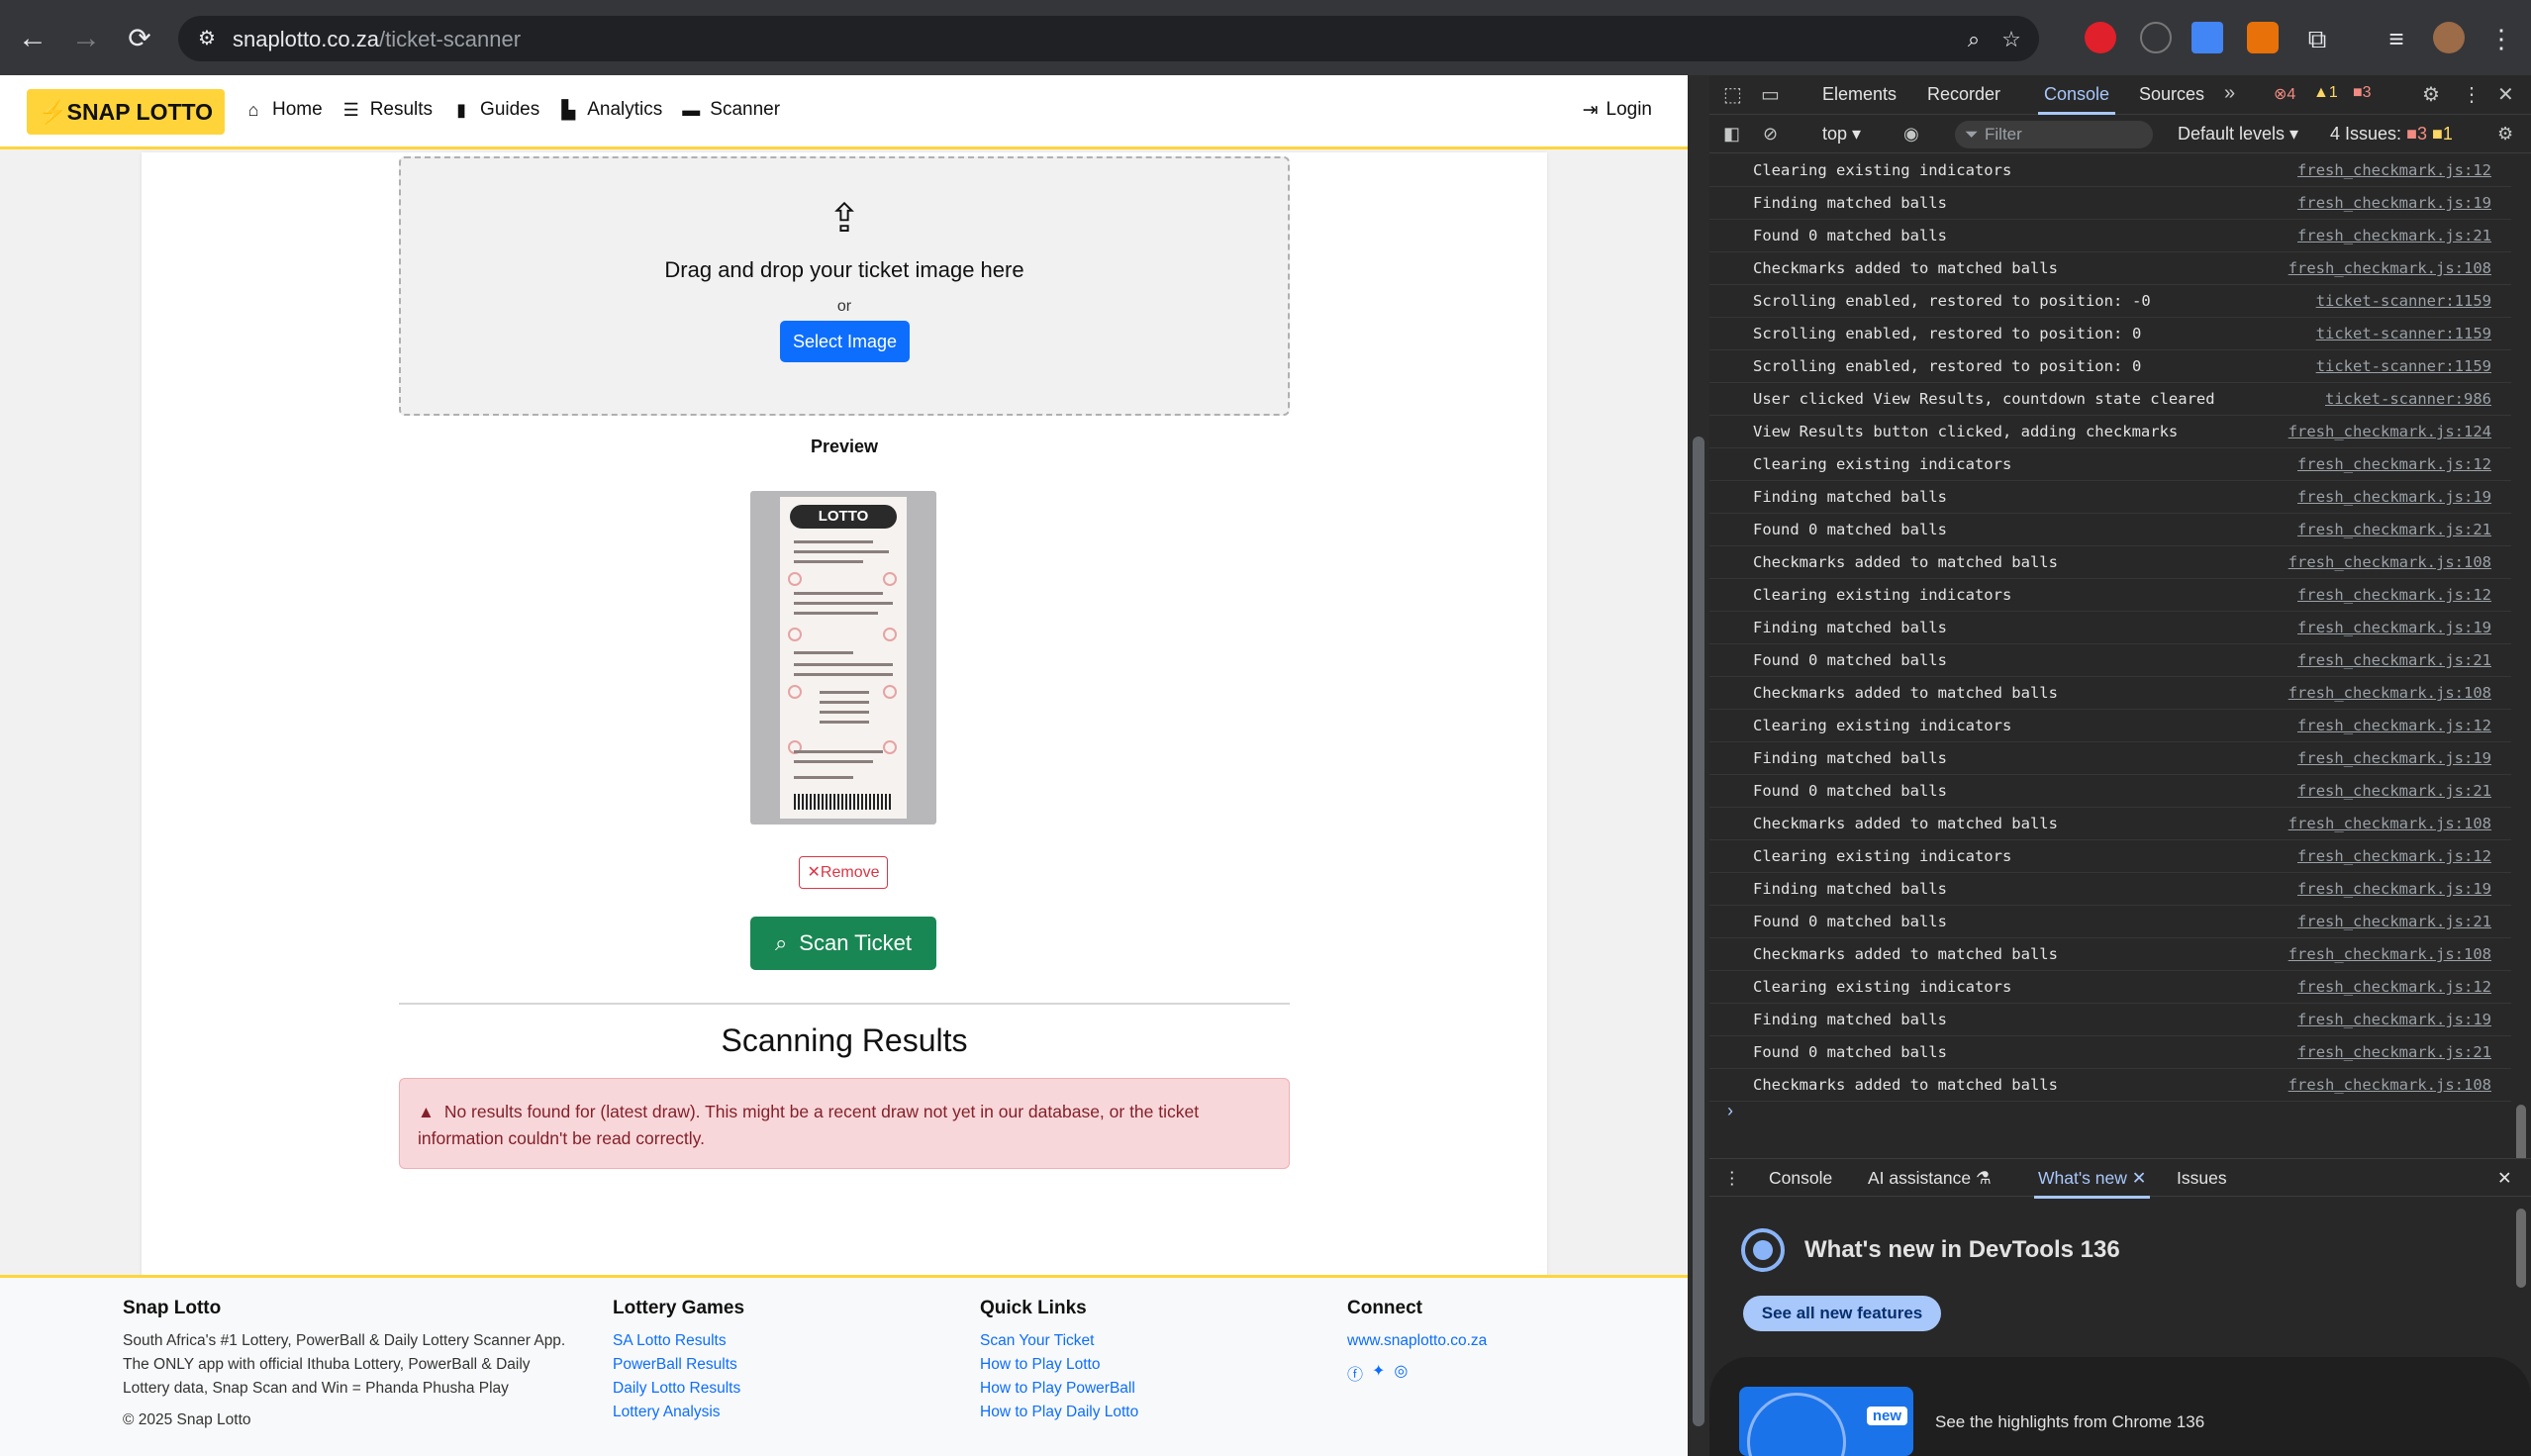 Image resolution: width=2531 pixels, height=1456 pixels. What do you see at coordinates (283, 110) in the screenshot?
I see `nav-home: ⌂ Home` at bounding box center [283, 110].